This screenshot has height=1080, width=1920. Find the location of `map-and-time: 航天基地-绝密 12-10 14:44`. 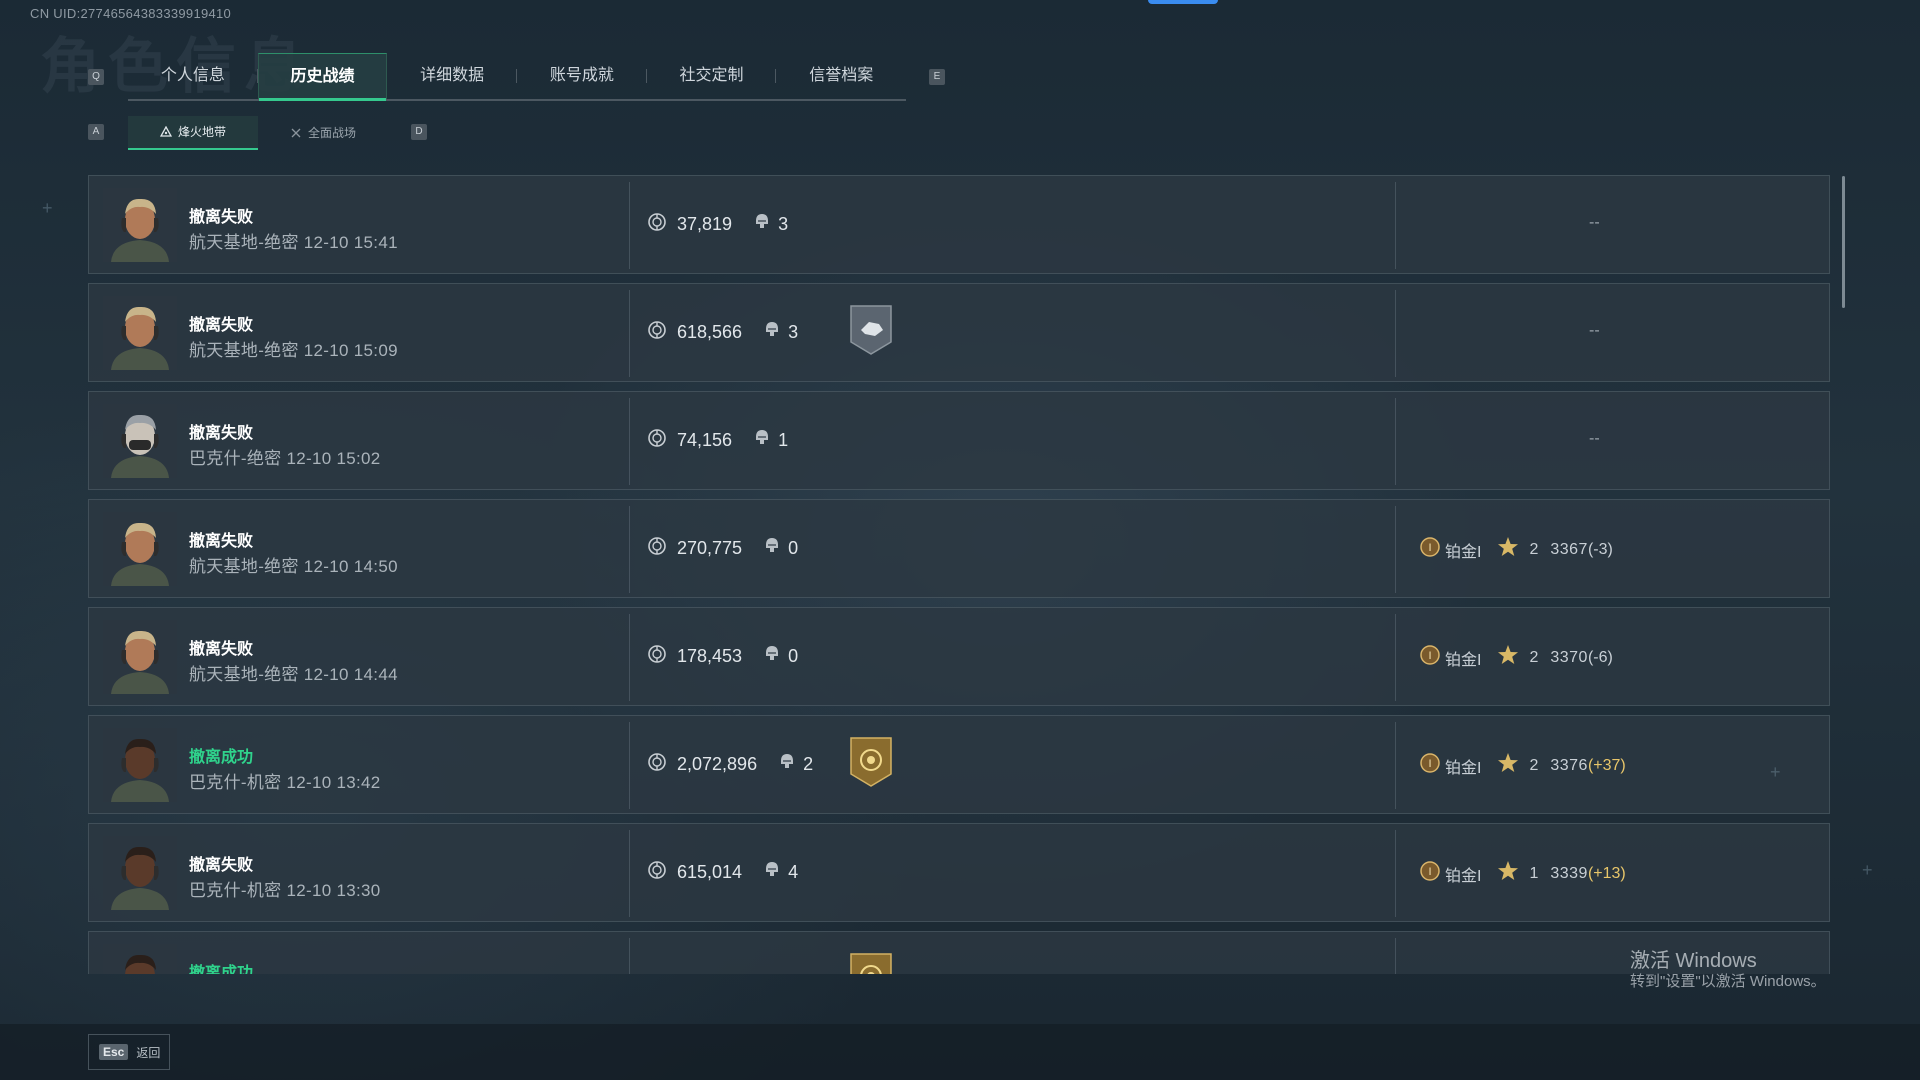

map-and-time: 航天基地-绝密 12-10 14:44 is located at coordinates (293, 674).